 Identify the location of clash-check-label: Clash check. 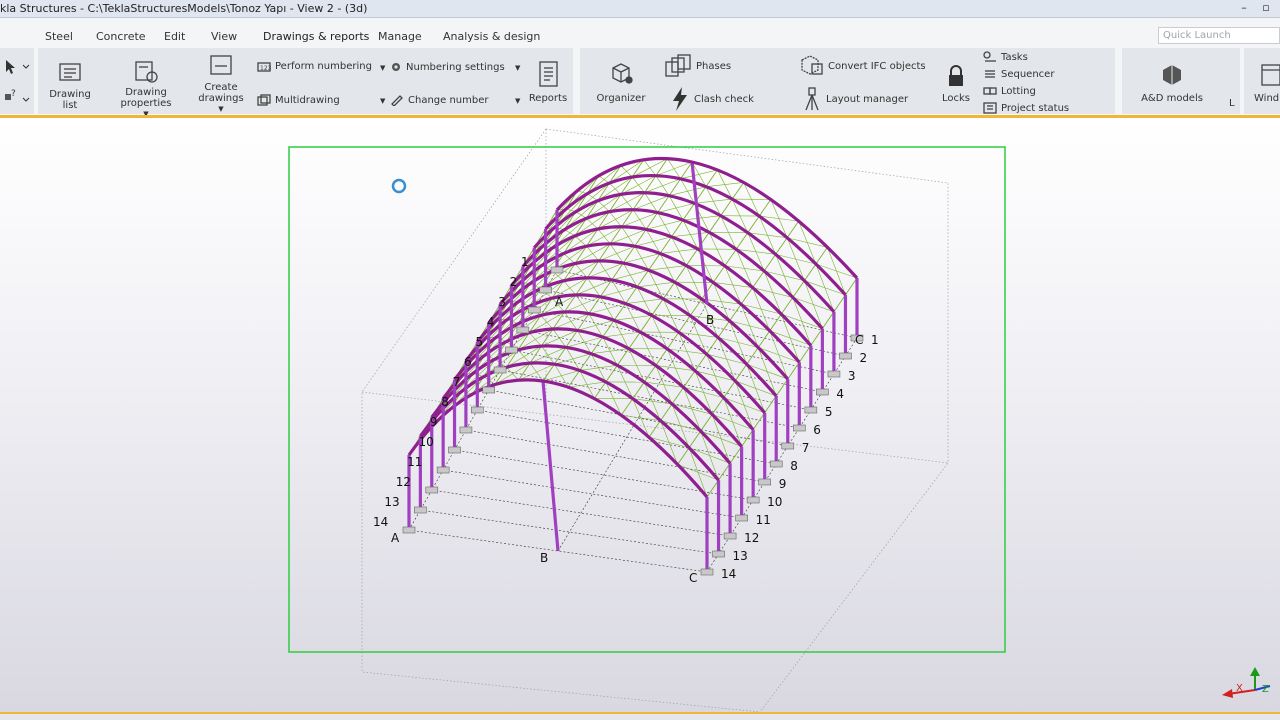
(724, 99).